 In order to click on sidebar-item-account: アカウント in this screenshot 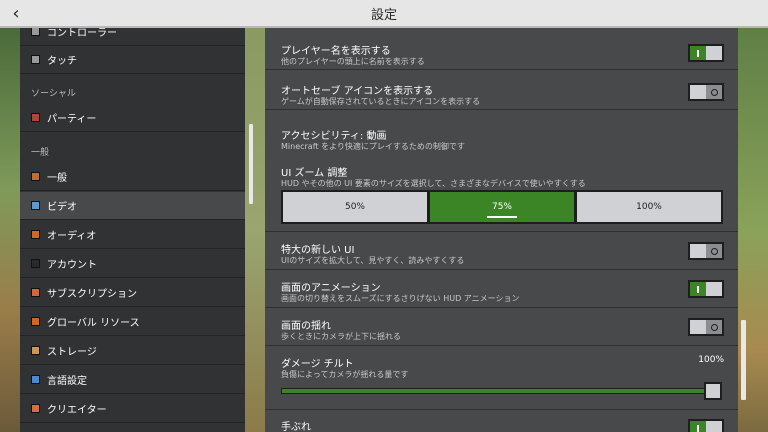, I will do `click(132, 264)`.